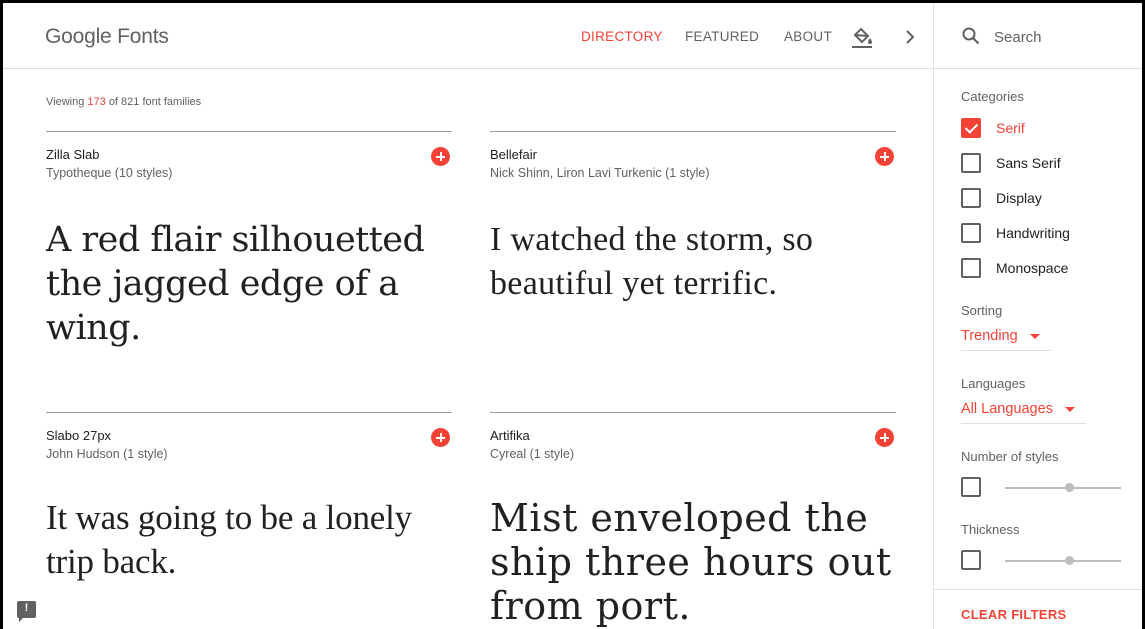 The width and height of the screenshot is (1145, 629). Describe the element at coordinates (26, 611) in the screenshot. I see `feedback-icon` at that location.